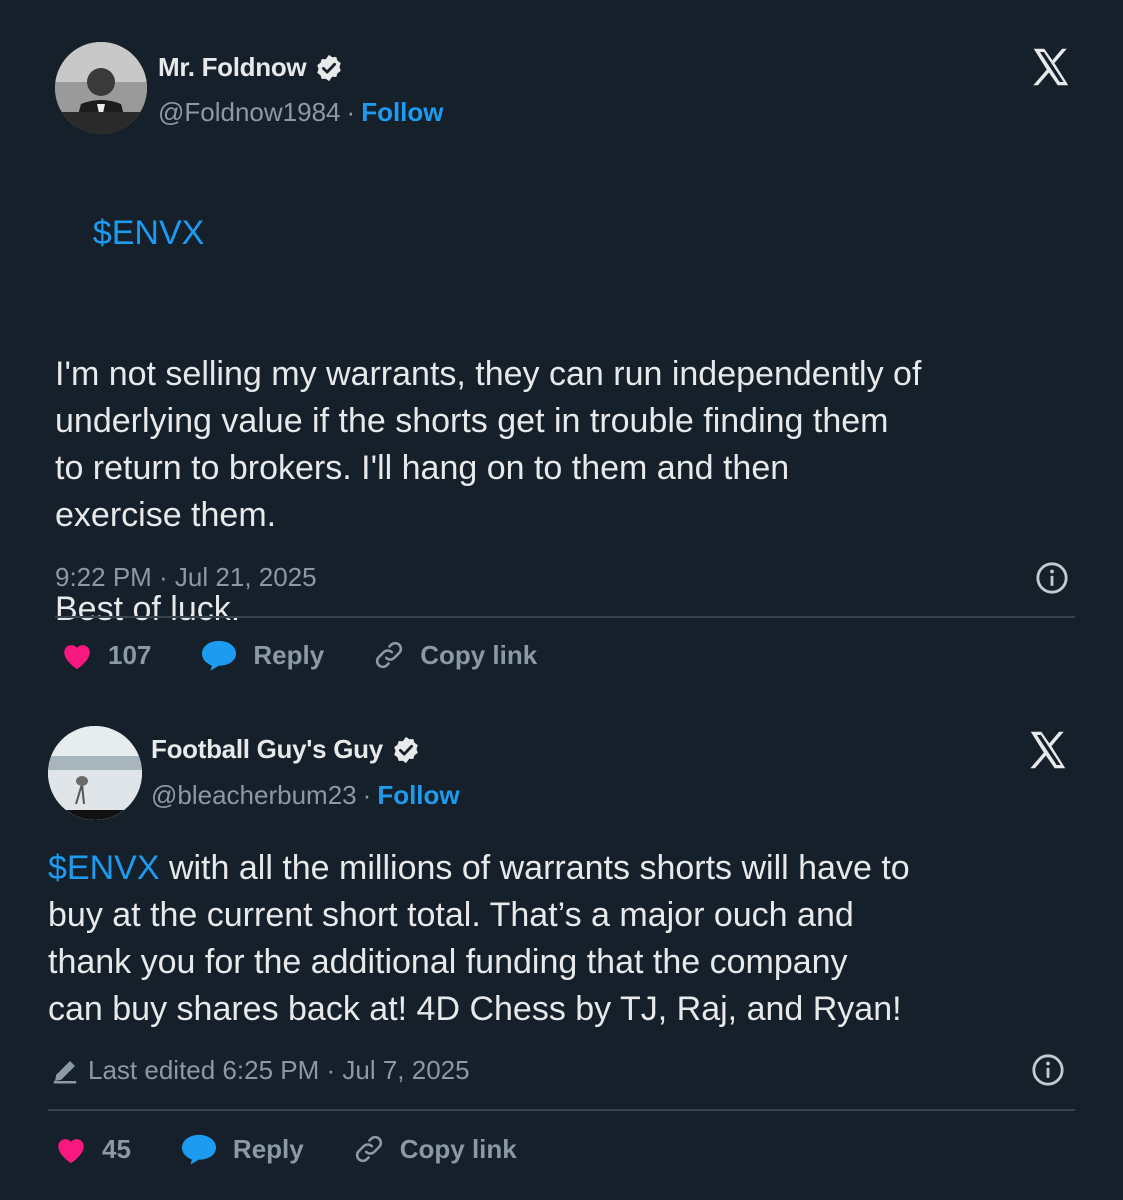 Image resolution: width=1123 pixels, height=1200 pixels. I want to click on timestamp-row: Last edited 6:25 PM · Jul 7, 2025, so click(260, 1070).